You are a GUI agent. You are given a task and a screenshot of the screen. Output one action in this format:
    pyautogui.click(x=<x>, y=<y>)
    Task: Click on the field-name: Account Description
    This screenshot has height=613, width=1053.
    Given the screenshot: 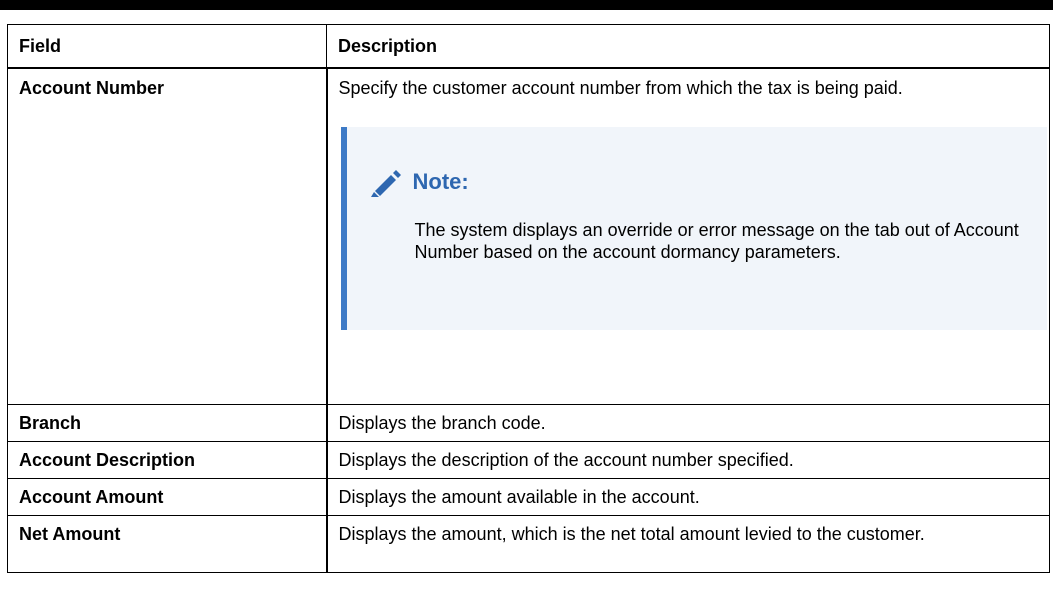 What is the action you would take?
    pyautogui.click(x=167, y=460)
    